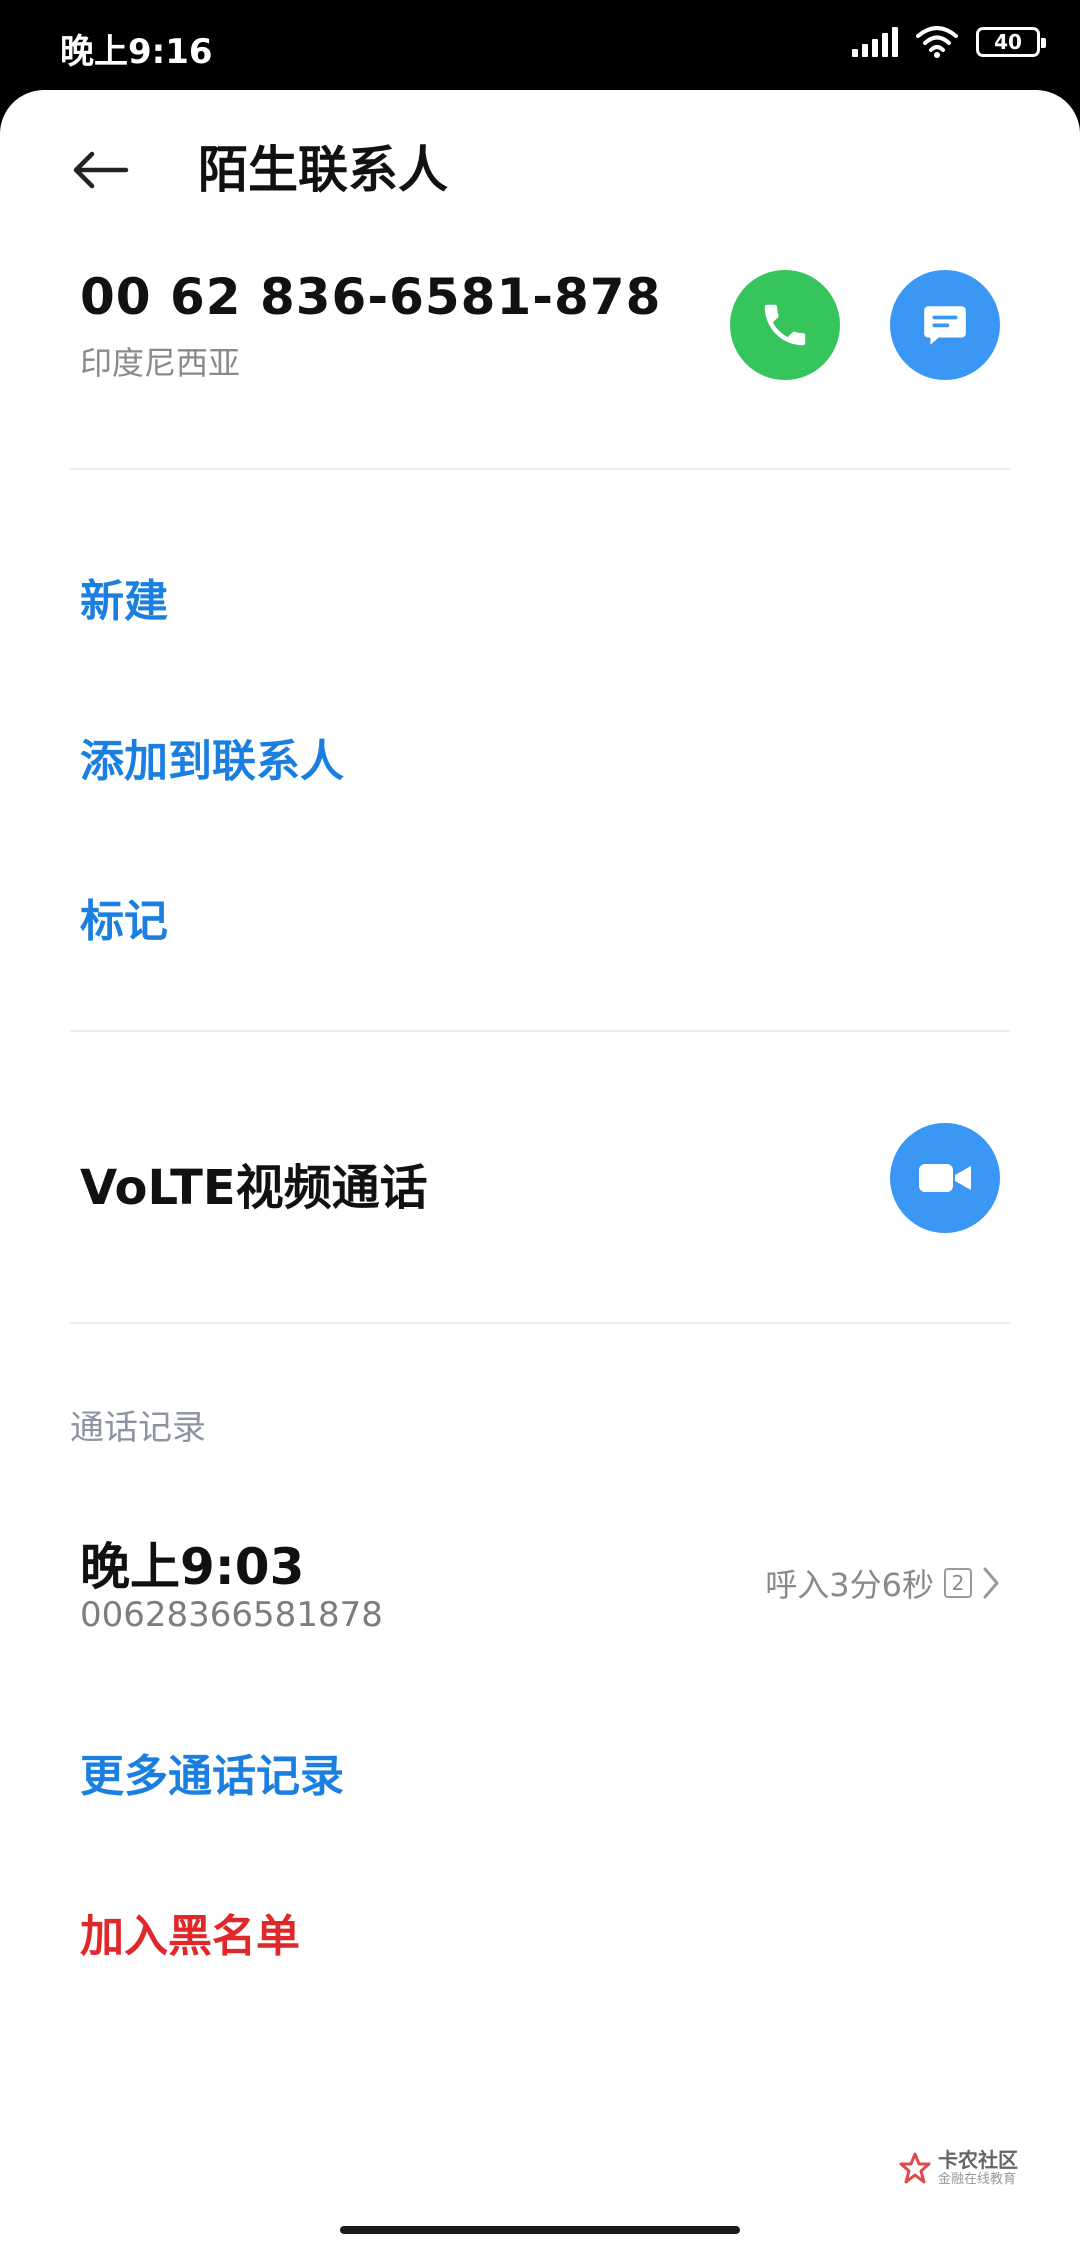 Image resolution: width=1080 pixels, height=2248 pixels. What do you see at coordinates (231, 1615) in the screenshot?
I see `call-log-number: 00628366581878` at bounding box center [231, 1615].